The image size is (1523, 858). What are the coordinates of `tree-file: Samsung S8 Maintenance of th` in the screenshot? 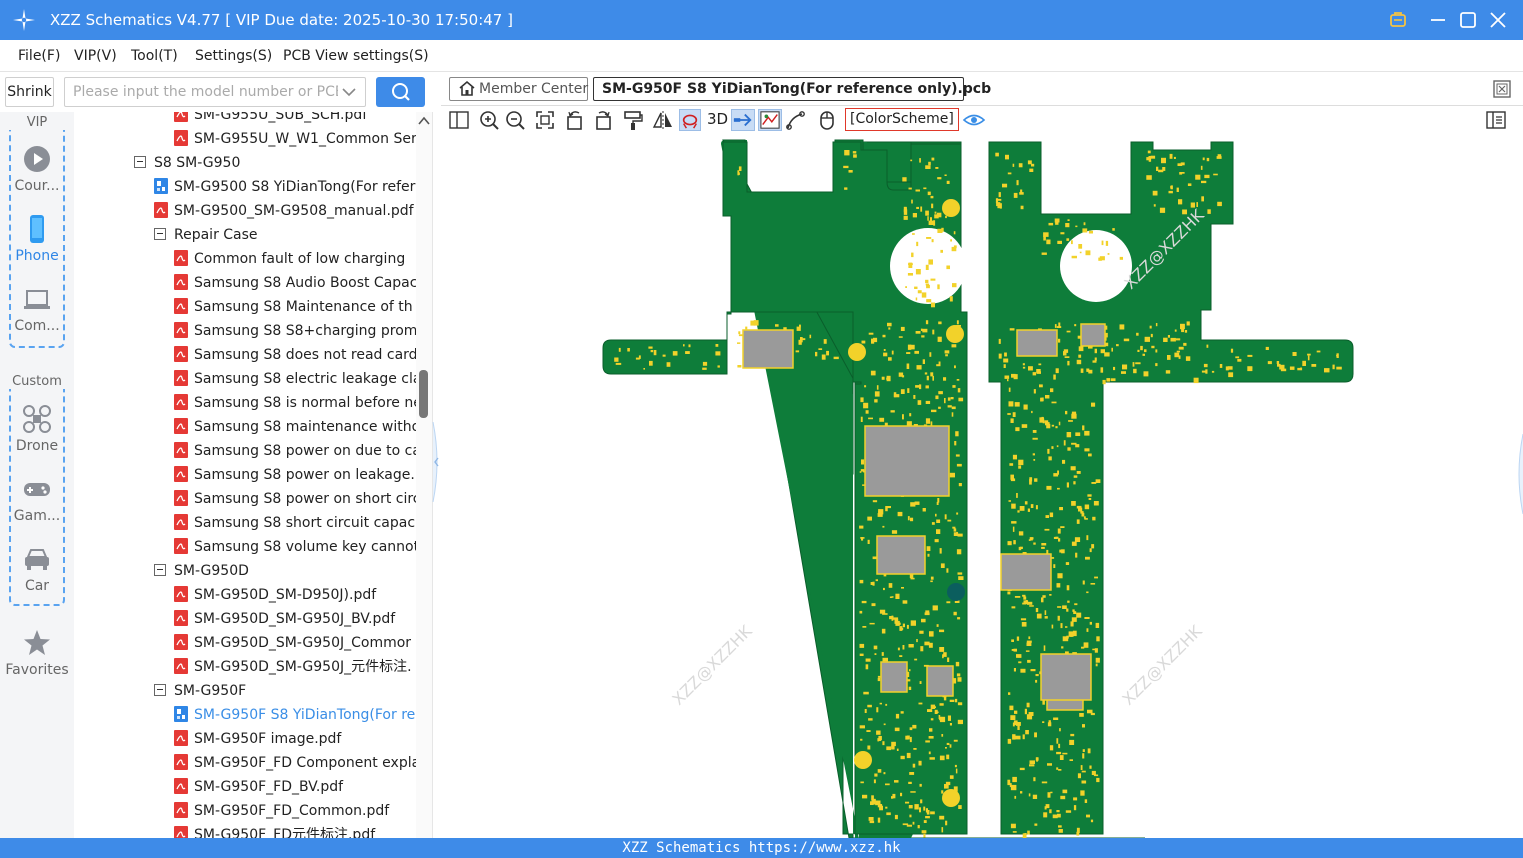 It's located at (293, 307).